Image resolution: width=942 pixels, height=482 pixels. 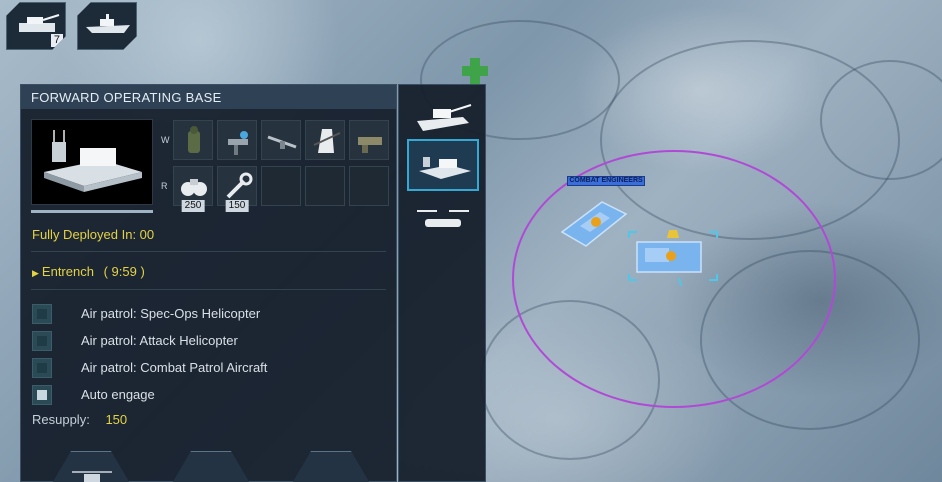 What do you see at coordinates (159, 340) in the screenshot?
I see `option-label: Air patrol: Attack Helicopter` at bounding box center [159, 340].